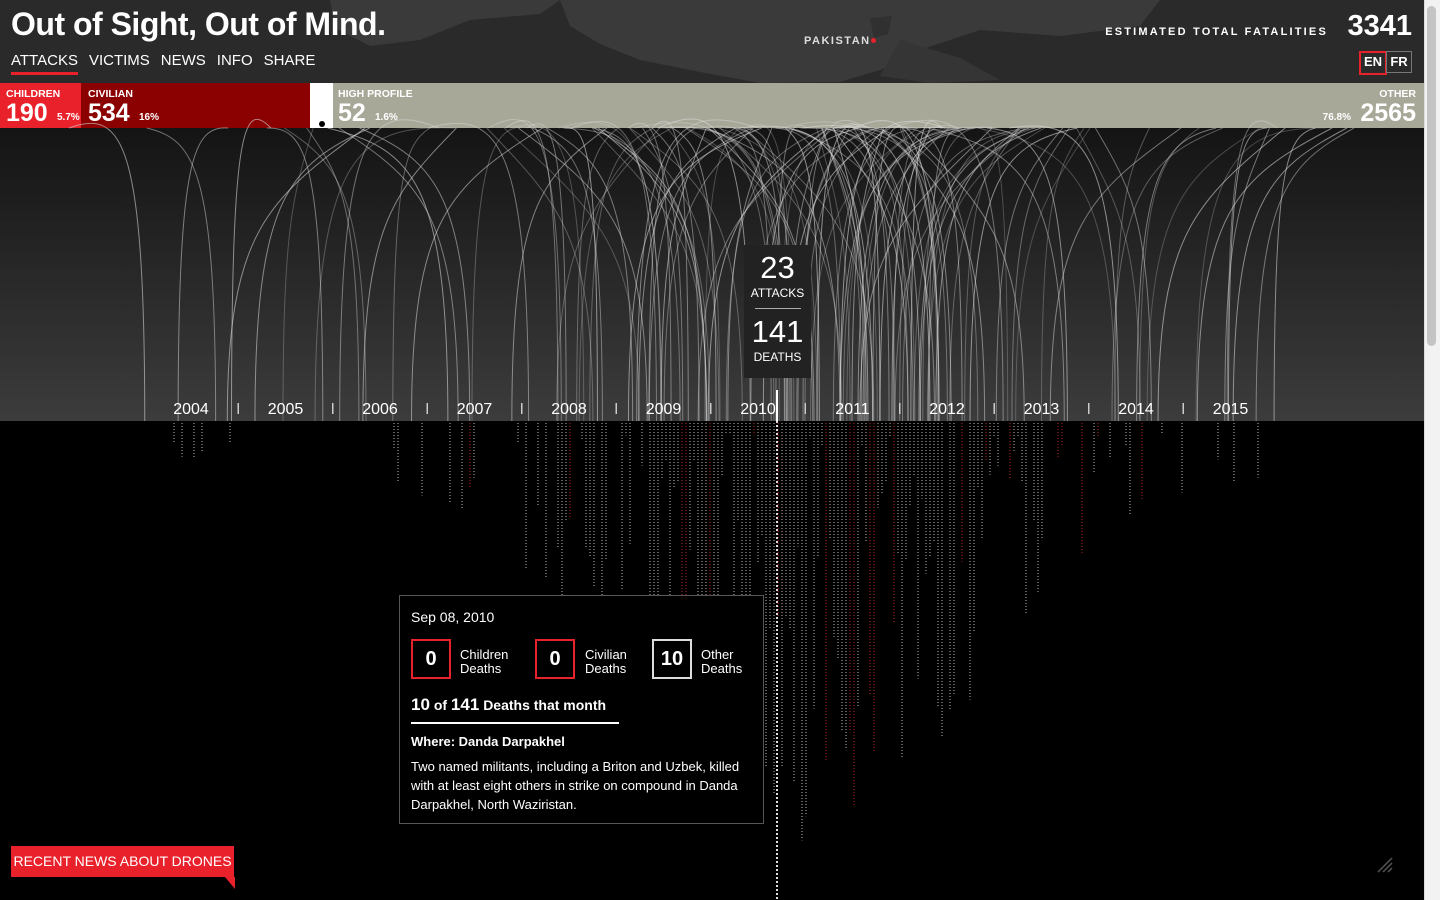 The height and width of the screenshot is (900, 1440). Describe the element at coordinates (440, 705) in the screenshot. I see `tooltip-of: of` at that location.